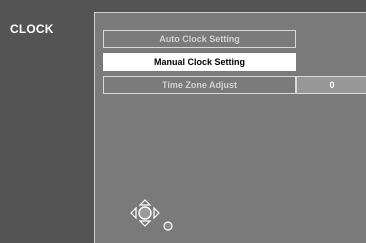 The height and width of the screenshot is (243, 366). Describe the element at coordinates (145, 213) in the screenshot. I see `ok-button-icon` at that location.